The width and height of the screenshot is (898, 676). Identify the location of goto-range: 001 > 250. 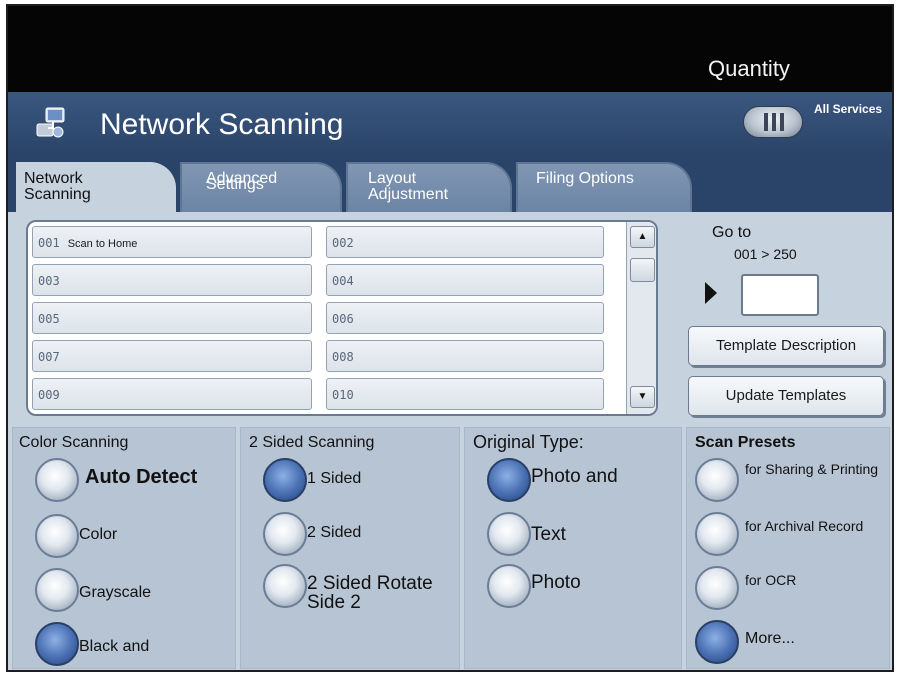
(765, 254).